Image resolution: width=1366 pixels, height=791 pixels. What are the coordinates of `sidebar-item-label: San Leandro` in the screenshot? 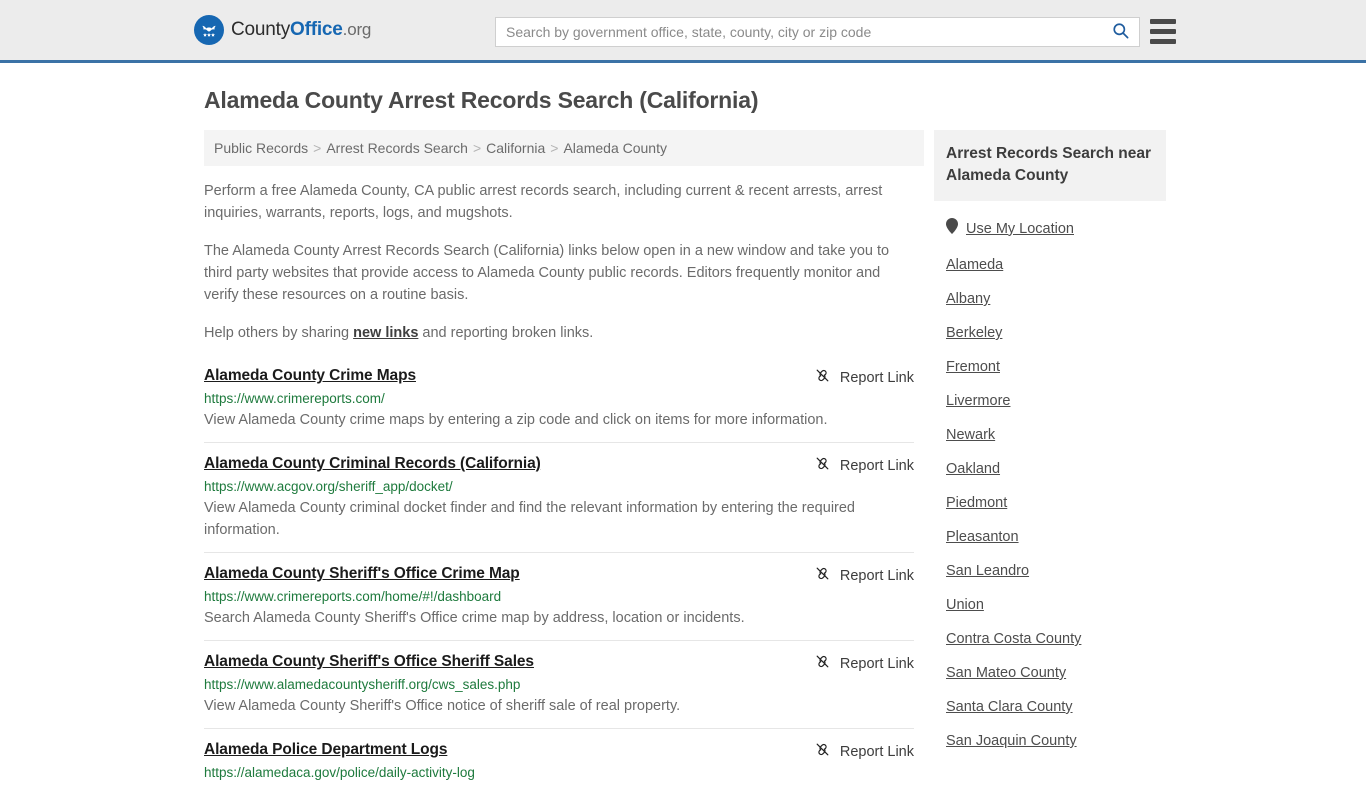 It's located at (987, 571).